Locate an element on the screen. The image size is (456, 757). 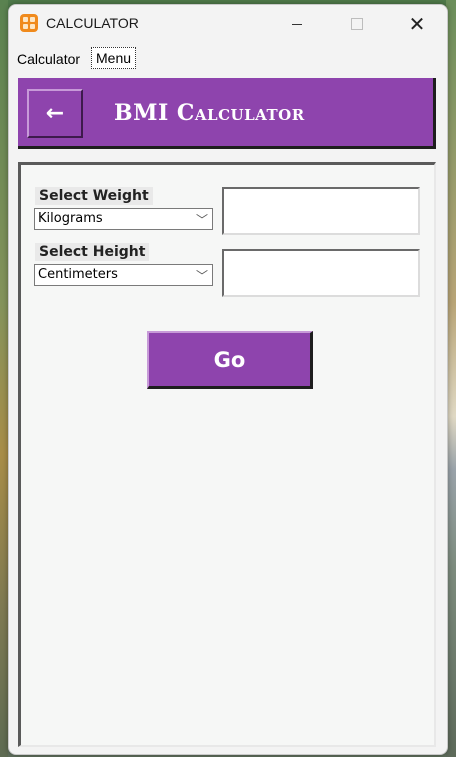
weight-unit-select: Kilograms ﹀ is located at coordinates (123, 219).